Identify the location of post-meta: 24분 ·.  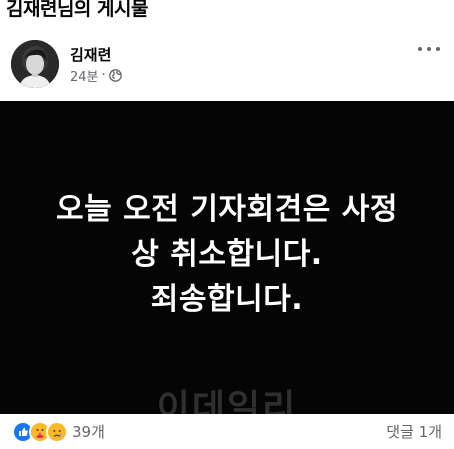
(96, 75).